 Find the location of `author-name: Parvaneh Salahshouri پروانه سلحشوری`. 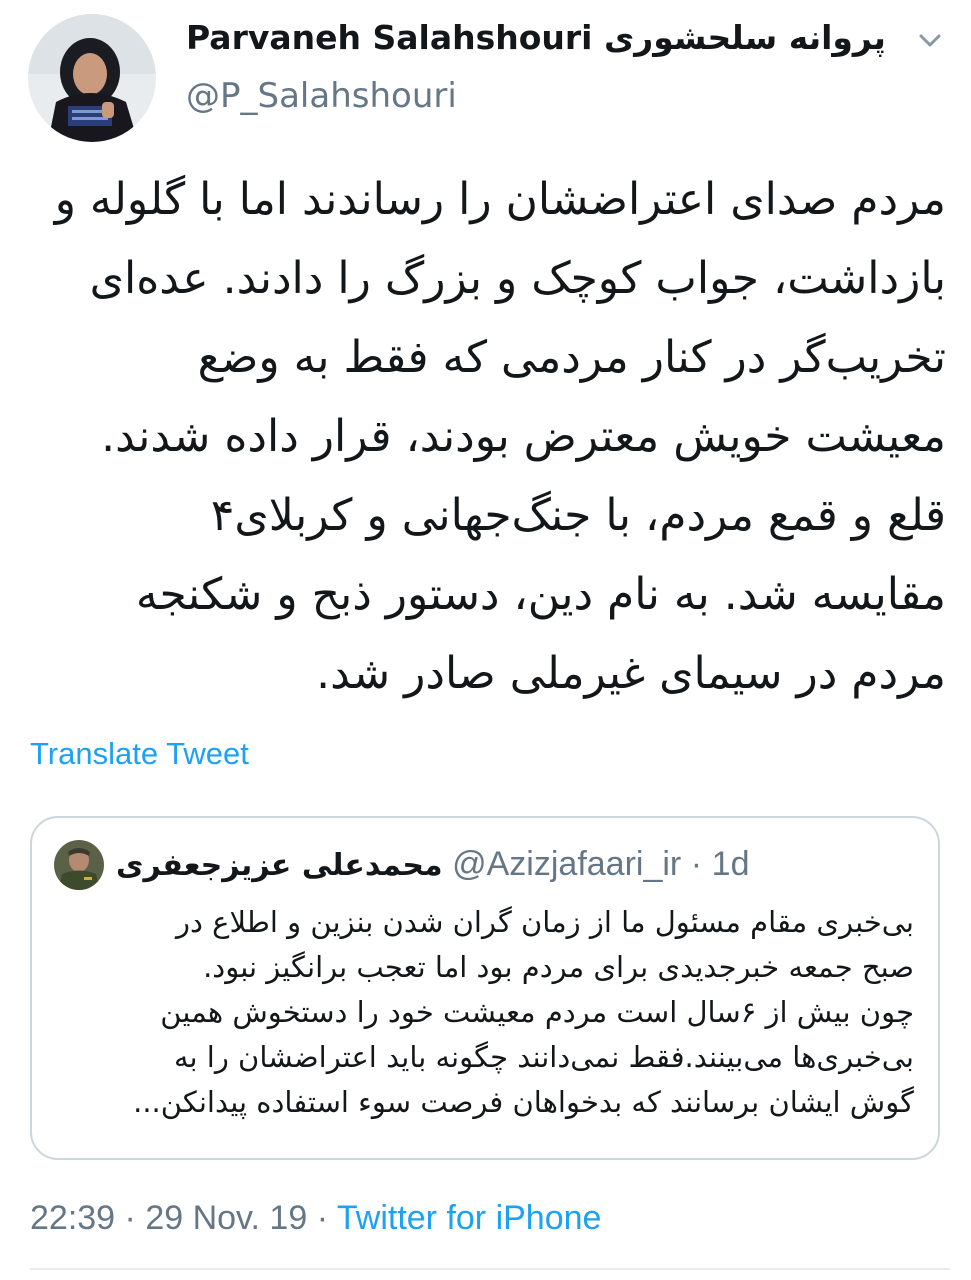

author-name: Parvaneh Salahshouri پروانه سلحشوری is located at coordinates (536, 38).